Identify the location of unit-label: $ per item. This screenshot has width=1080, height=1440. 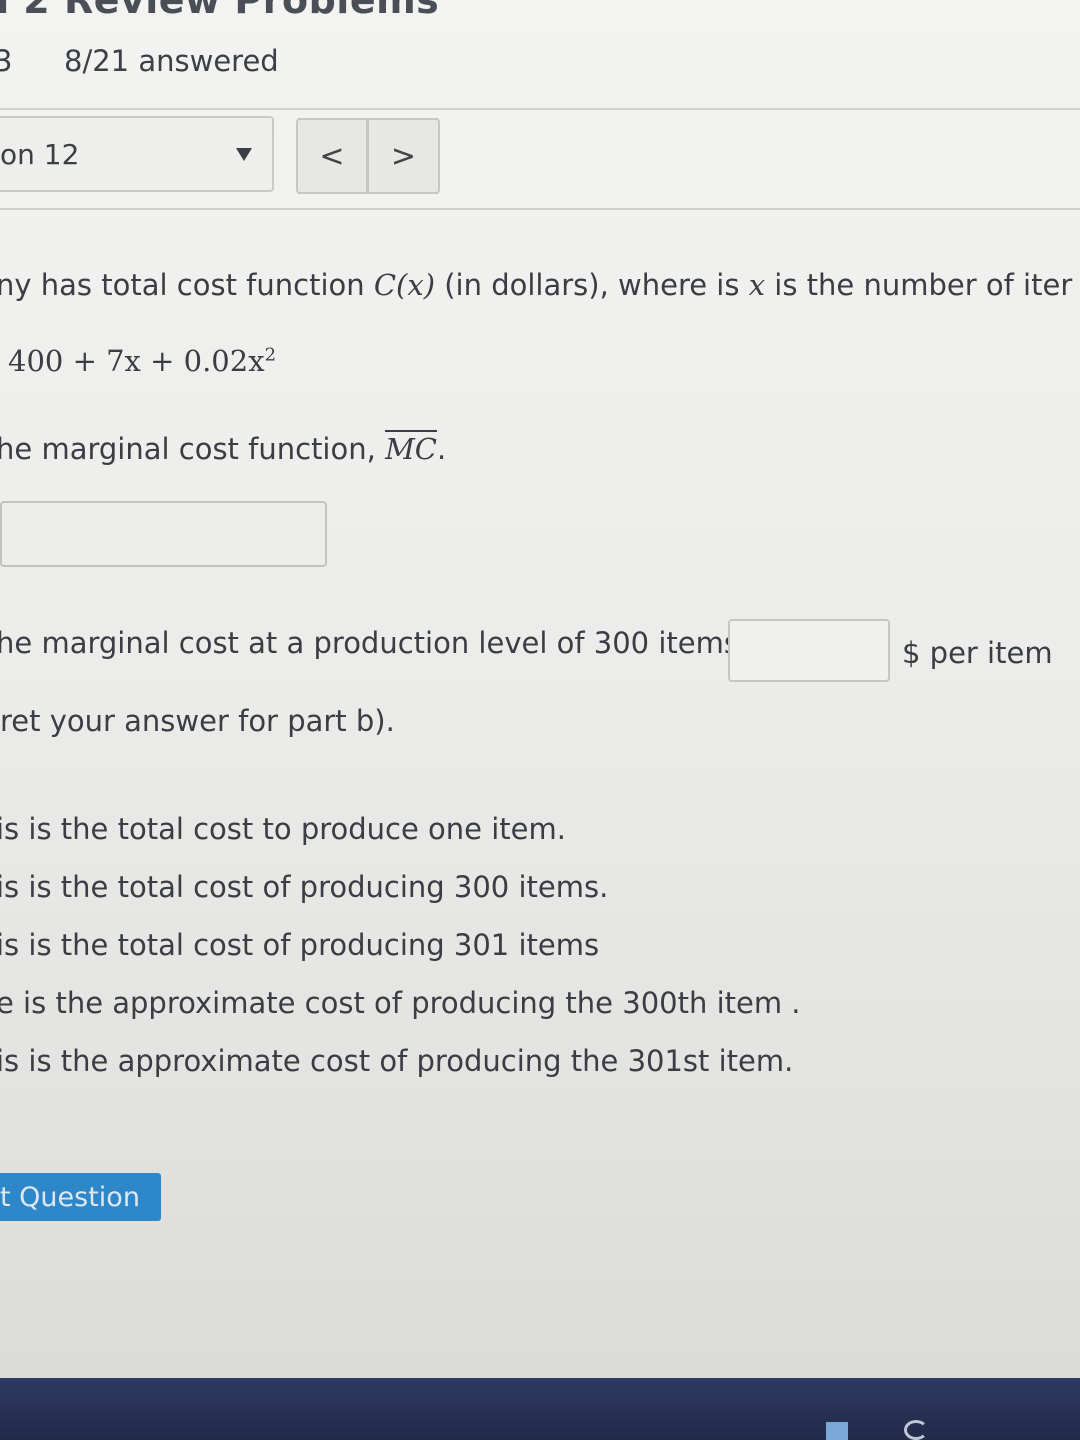
(977, 653).